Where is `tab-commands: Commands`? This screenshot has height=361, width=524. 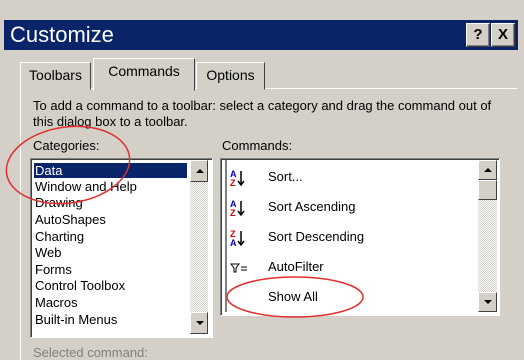
tab-commands: Commands is located at coordinates (144, 74).